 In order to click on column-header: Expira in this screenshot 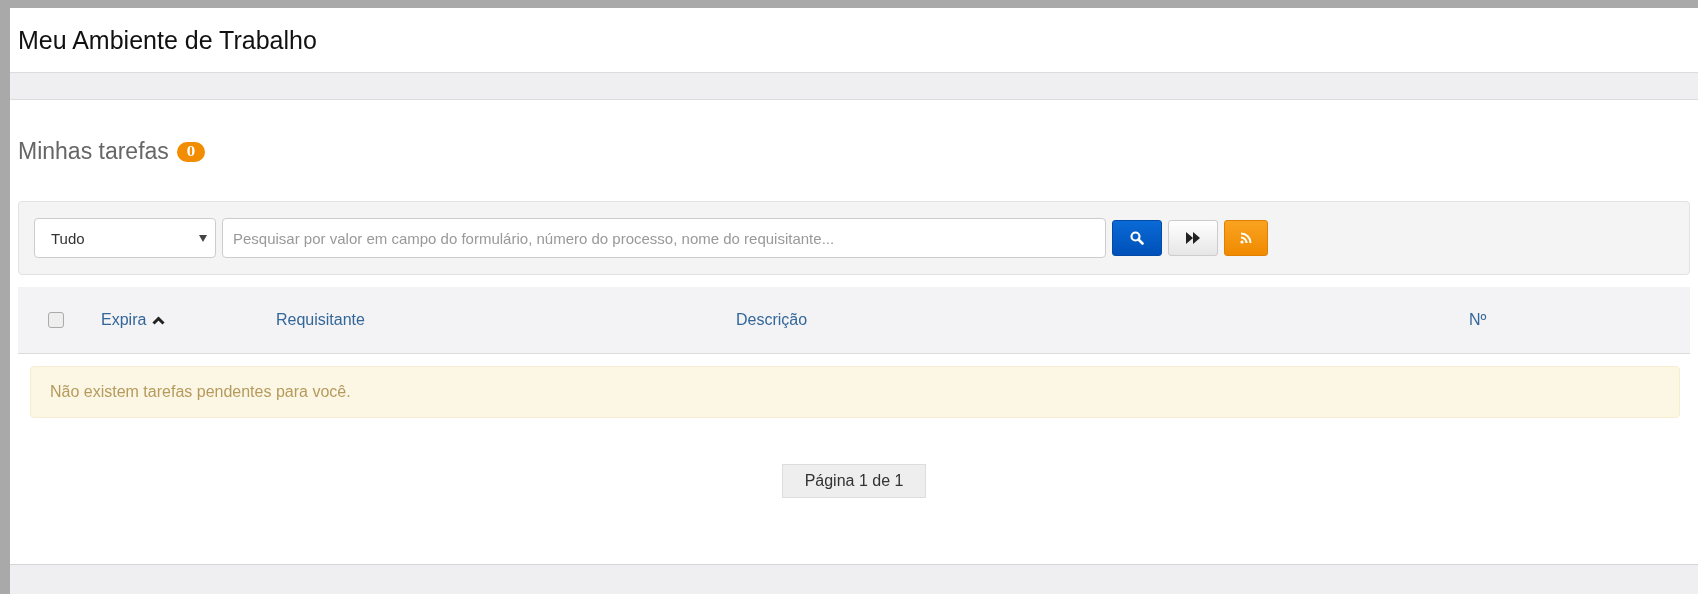, I will do `click(124, 320)`.